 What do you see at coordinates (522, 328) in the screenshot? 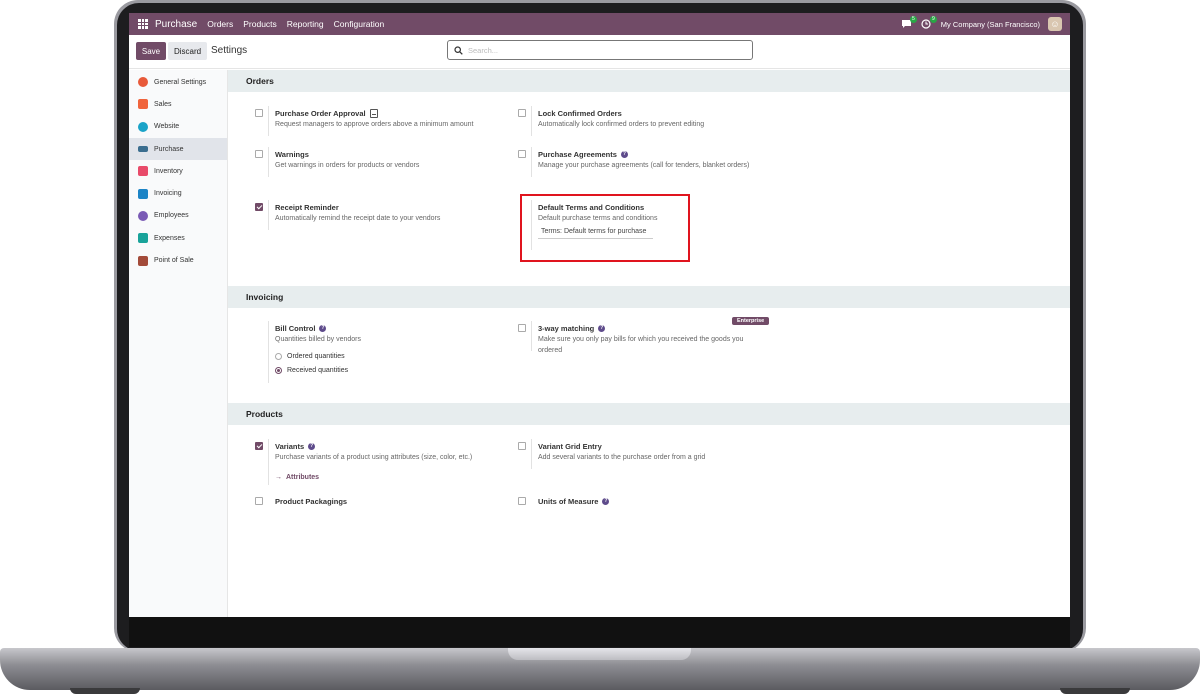
I see `three-way-matching-checkbox` at bounding box center [522, 328].